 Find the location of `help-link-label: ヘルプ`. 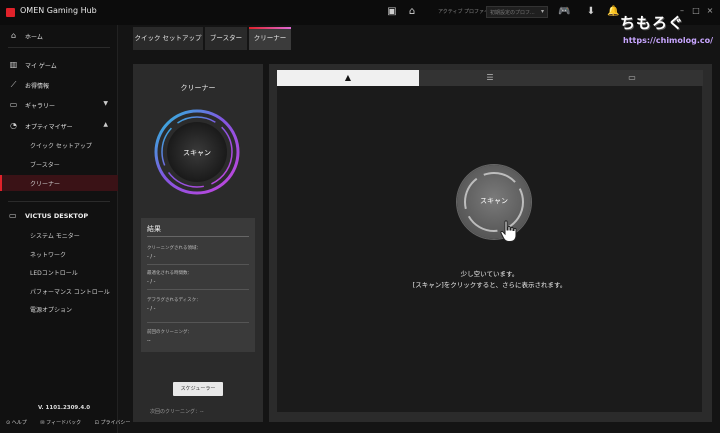

help-link-label: ヘルプ is located at coordinates (19, 423).